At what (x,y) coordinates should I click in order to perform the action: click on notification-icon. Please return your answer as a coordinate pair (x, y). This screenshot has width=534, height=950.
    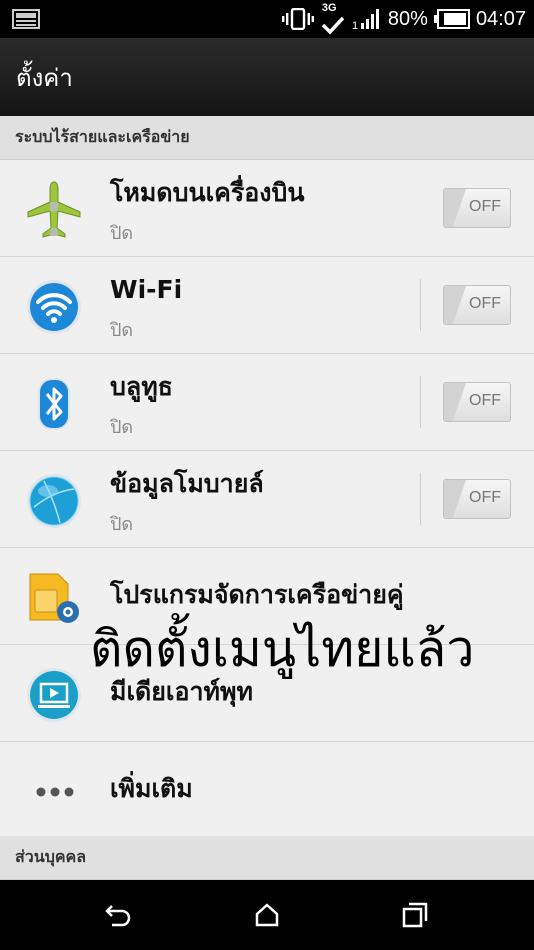
    Looking at the image, I should click on (26, 21).